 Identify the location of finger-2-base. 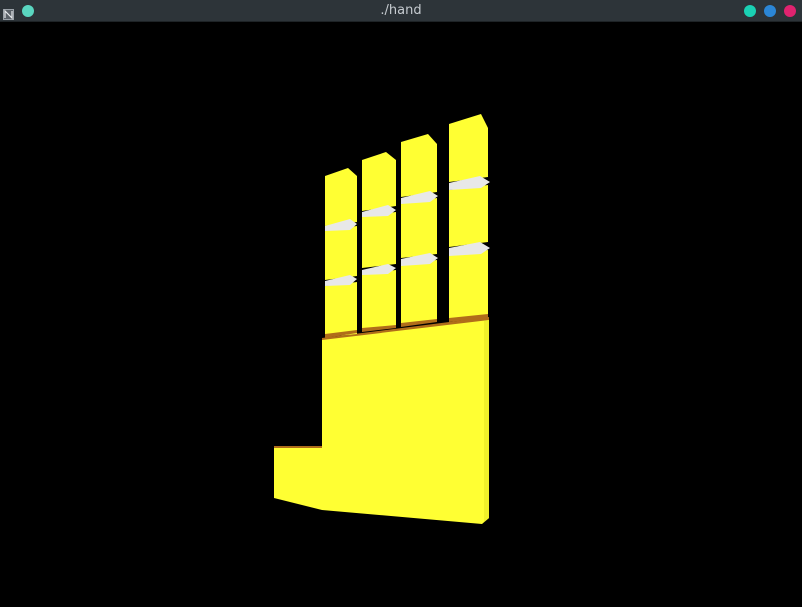
(379, 300).